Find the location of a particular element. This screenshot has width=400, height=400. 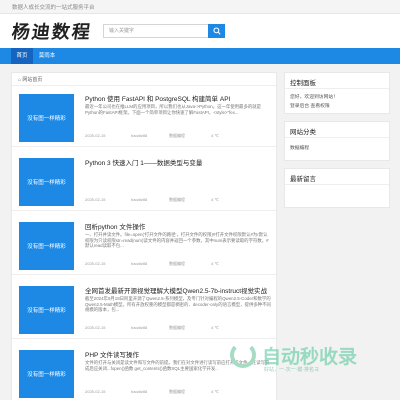

breadcrumb-home: 网站首页 is located at coordinates (32, 80).